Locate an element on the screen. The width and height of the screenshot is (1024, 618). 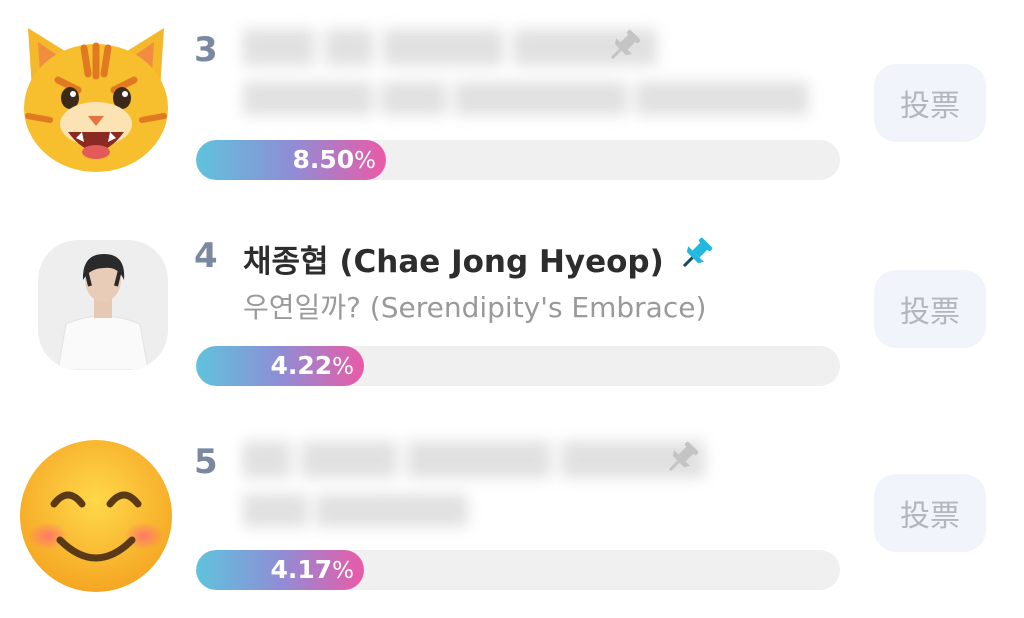
artist-name-obscured: ██ ████ ██████ ██████ is located at coordinates (474, 460).